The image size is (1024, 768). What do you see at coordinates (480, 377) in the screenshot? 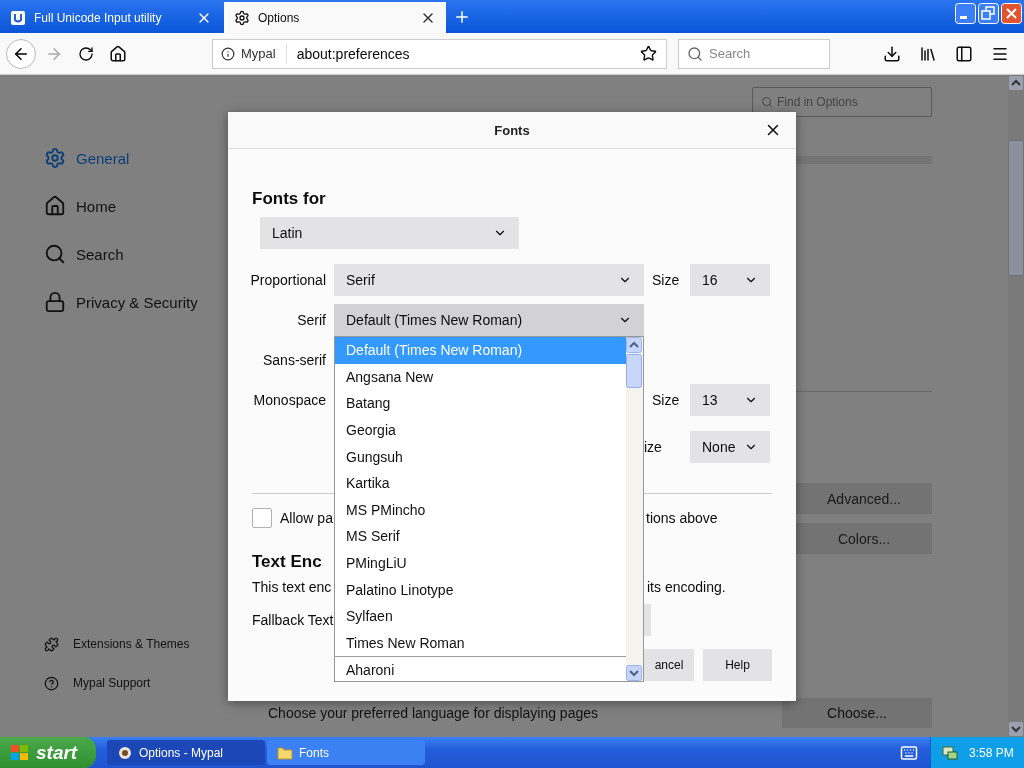
I see `list-option: Angsana New` at bounding box center [480, 377].